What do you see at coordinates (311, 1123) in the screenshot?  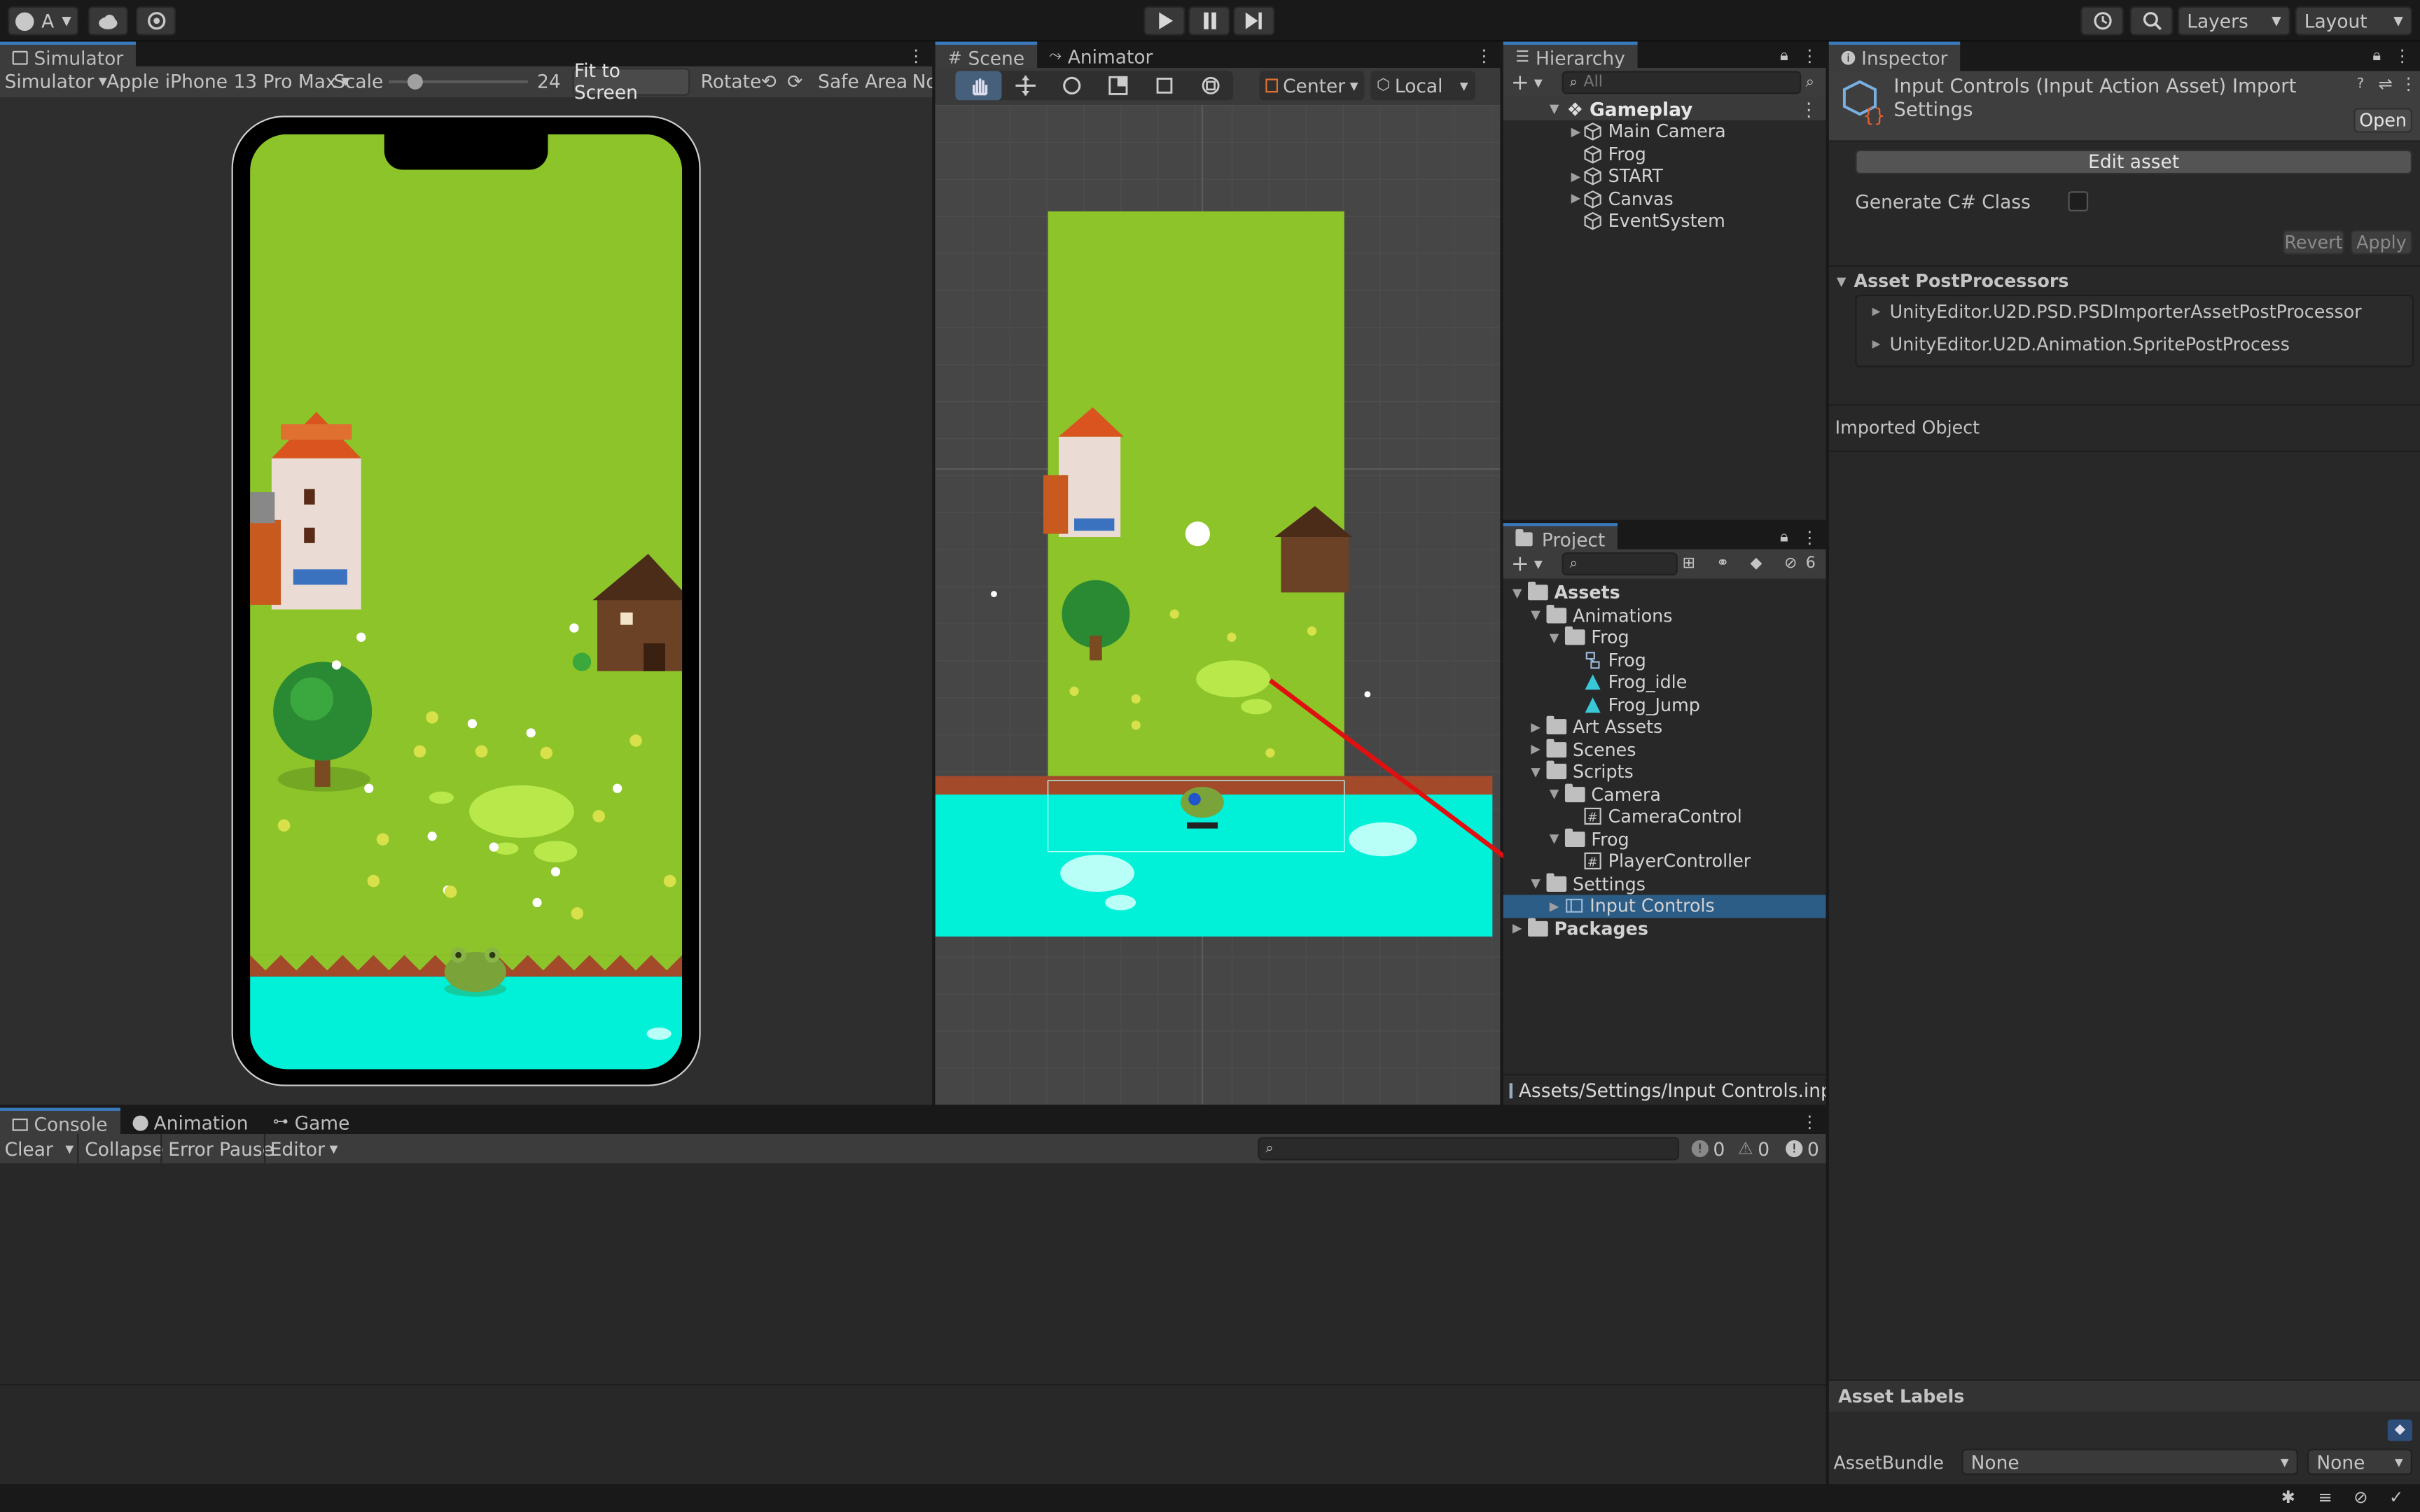 I see `tab-game: ⊶ Game` at bounding box center [311, 1123].